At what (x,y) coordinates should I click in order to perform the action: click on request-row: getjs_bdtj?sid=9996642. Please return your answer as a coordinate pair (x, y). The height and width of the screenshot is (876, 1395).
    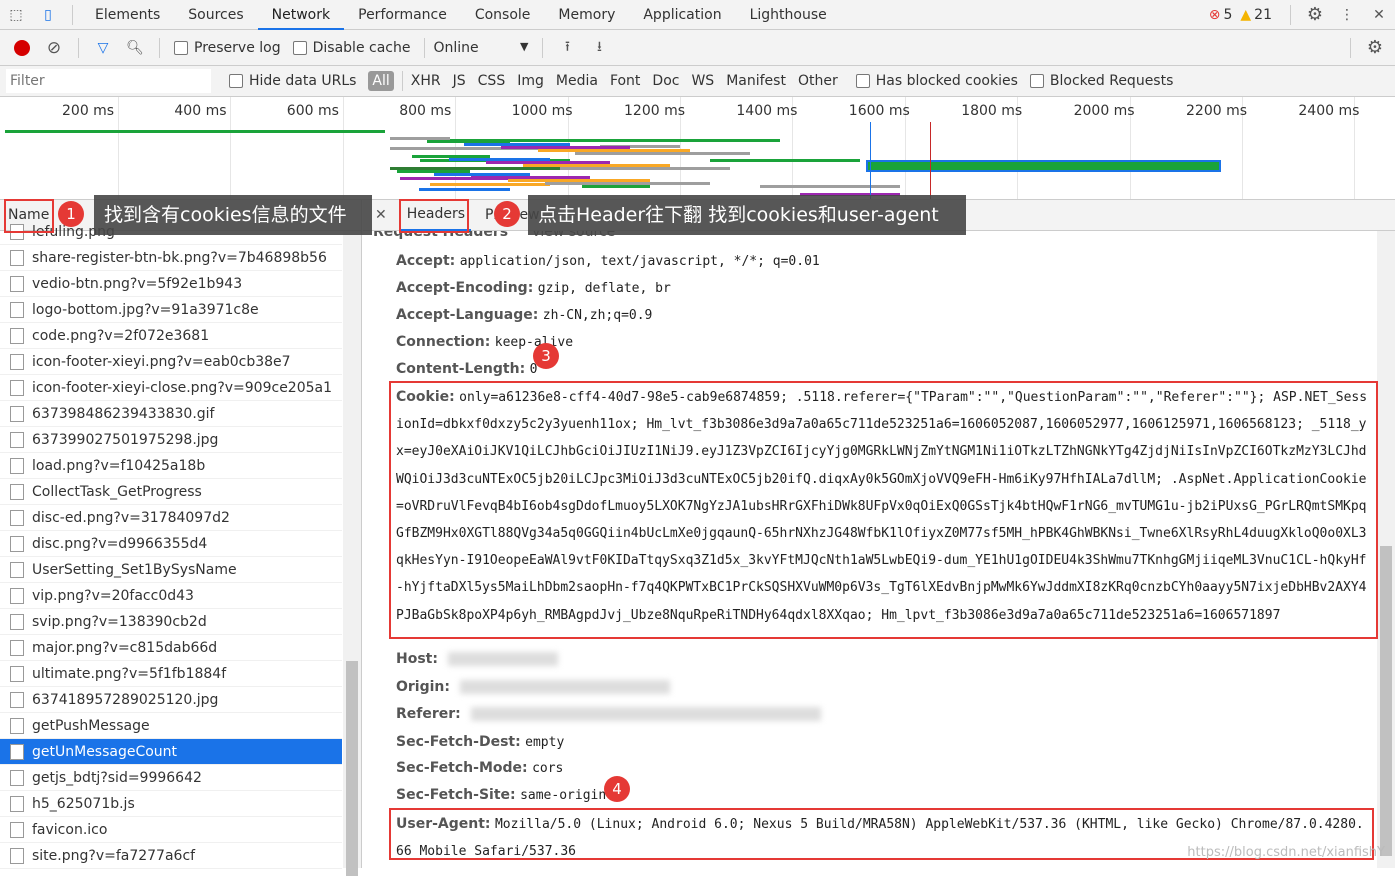
    Looking at the image, I should click on (171, 778).